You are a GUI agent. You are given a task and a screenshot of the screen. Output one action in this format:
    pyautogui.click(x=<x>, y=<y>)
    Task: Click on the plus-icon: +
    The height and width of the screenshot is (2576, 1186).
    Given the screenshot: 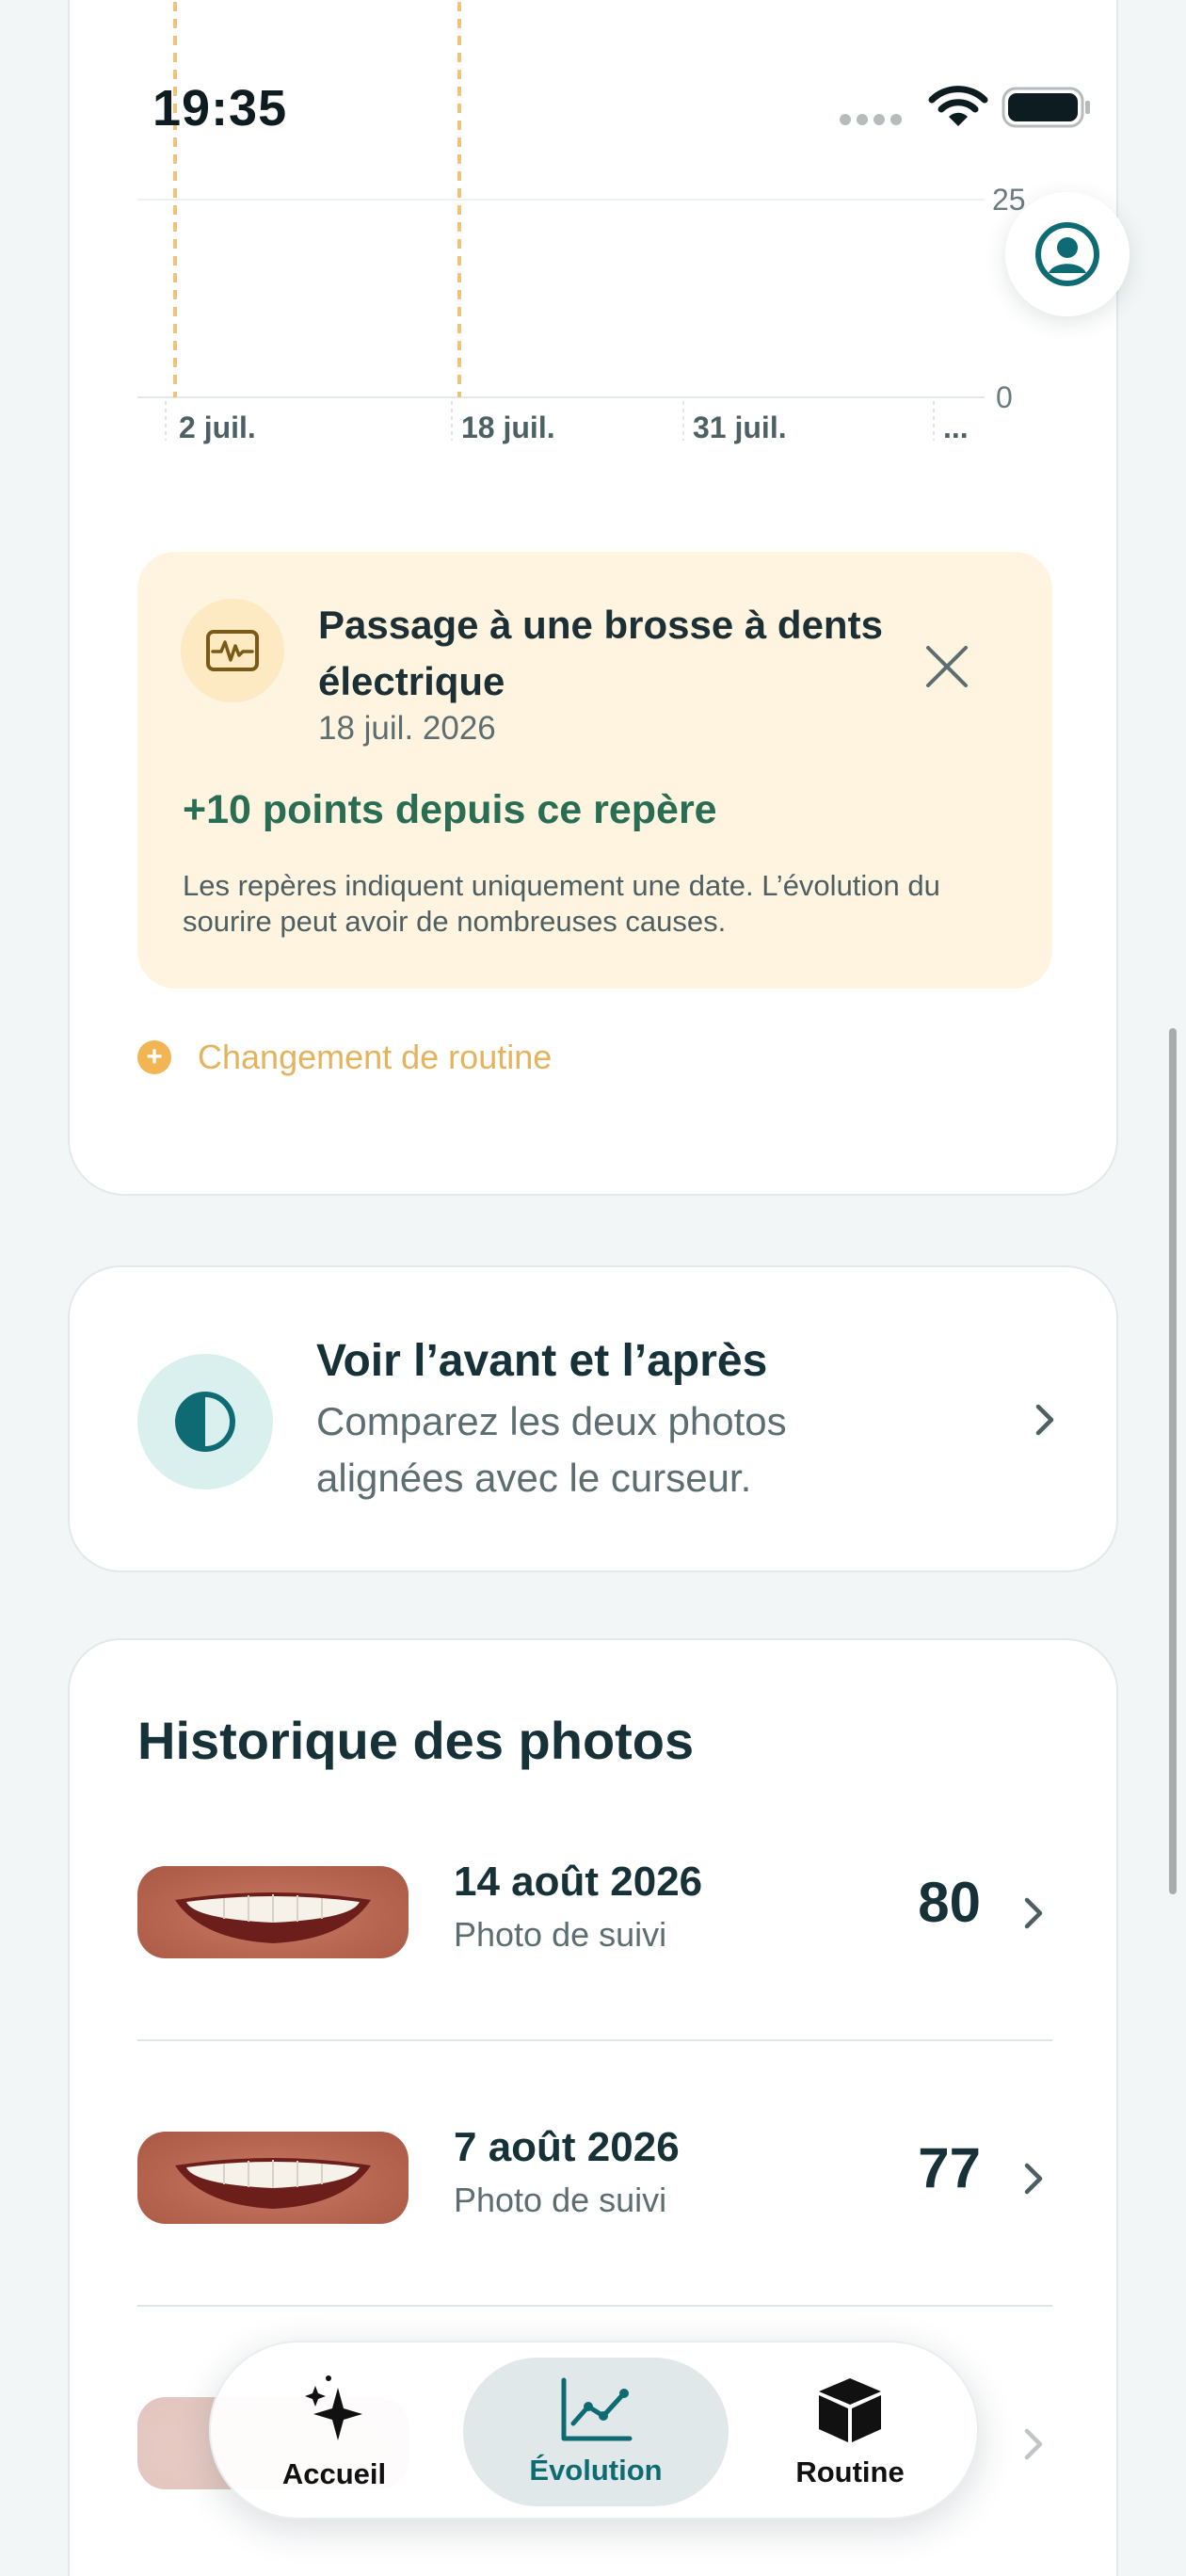 What is the action you would take?
    pyautogui.click(x=154, y=1057)
    